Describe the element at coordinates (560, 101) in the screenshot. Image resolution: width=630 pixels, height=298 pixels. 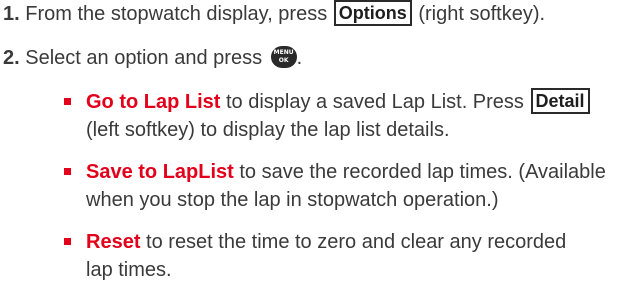
I see `detail-softkey-label: Detail` at that location.